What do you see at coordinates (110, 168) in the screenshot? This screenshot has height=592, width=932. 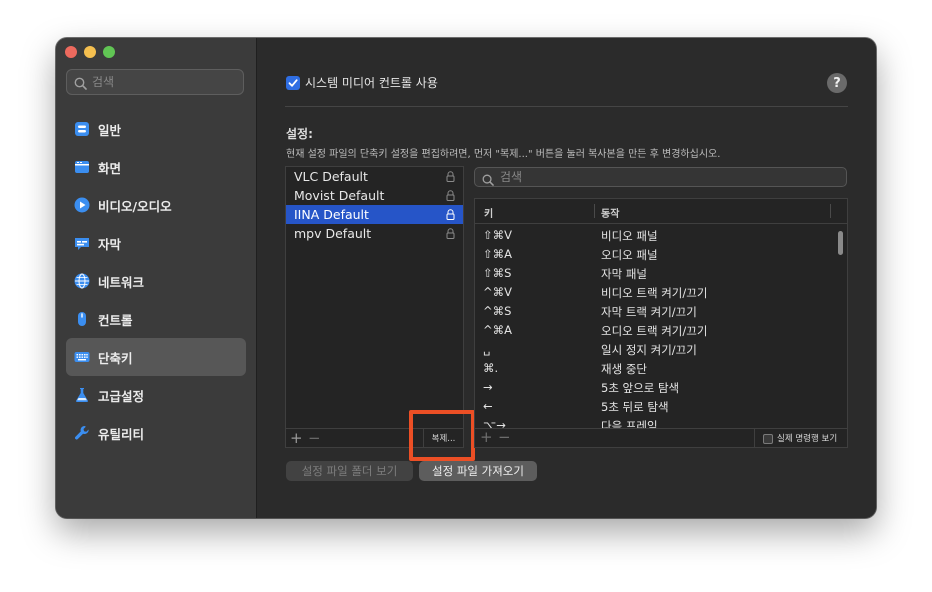 I see `sidebar-item-label: 화면` at bounding box center [110, 168].